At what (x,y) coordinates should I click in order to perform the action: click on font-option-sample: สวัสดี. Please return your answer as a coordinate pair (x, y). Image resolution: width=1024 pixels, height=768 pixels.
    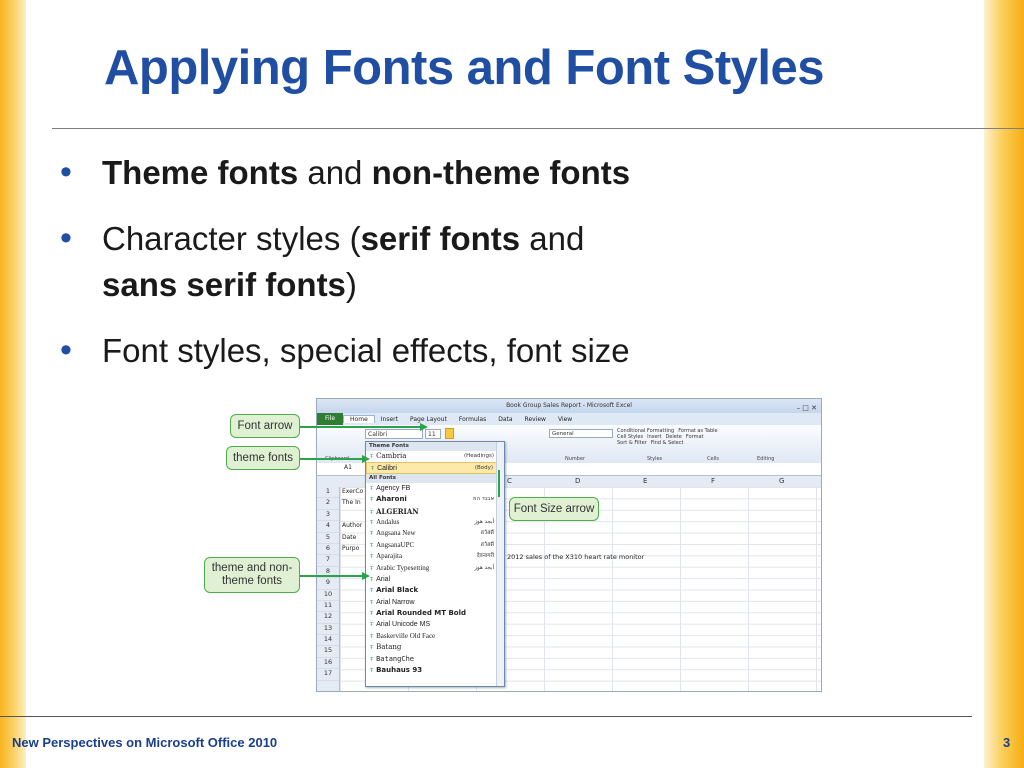
    Looking at the image, I should click on (487, 544).